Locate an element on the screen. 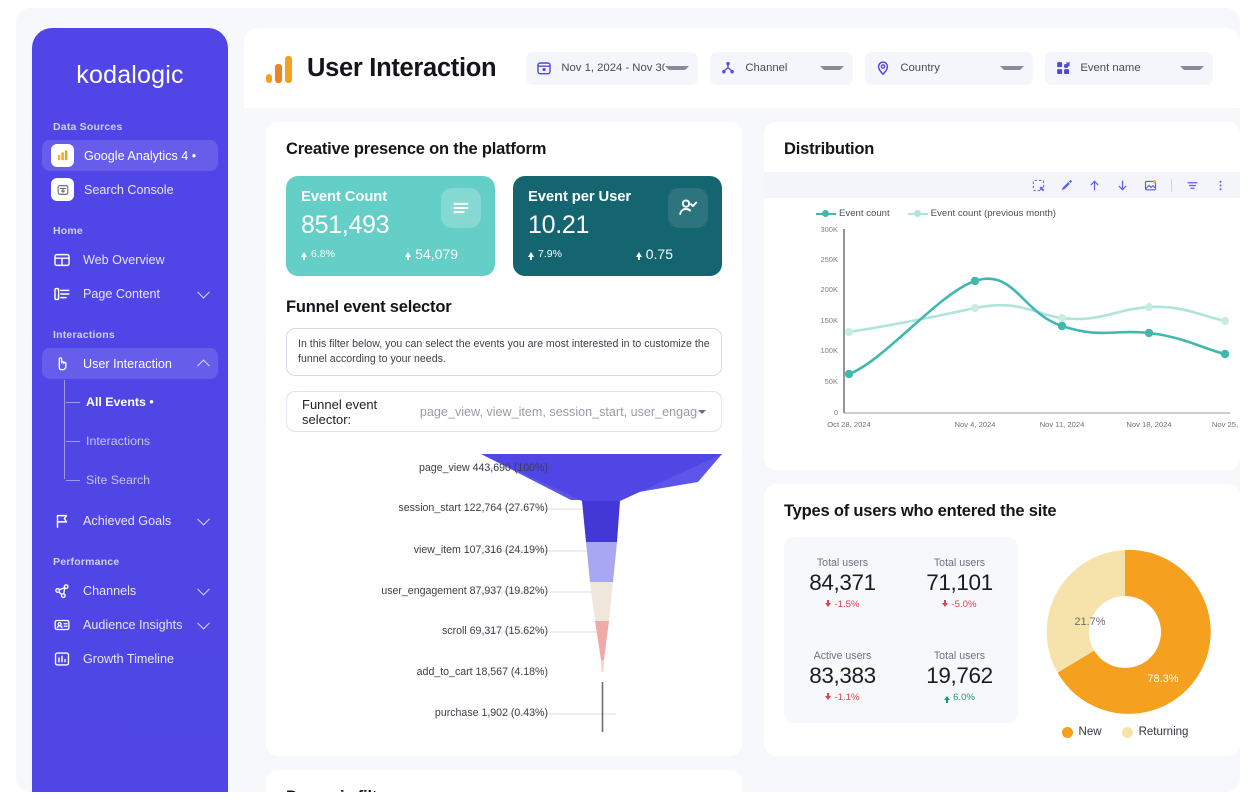 The width and height of the screenshot is (1256, 800). donut-svg: 21.7% 78.3% is located at coordinates (1128, 631).